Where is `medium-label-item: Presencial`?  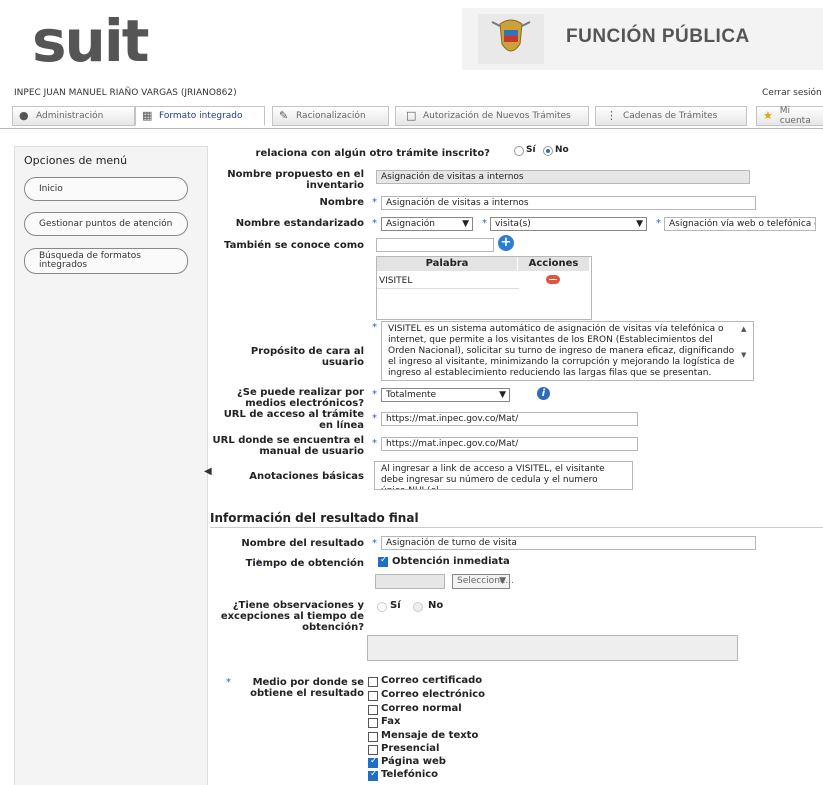 medium-label-item: Presencial is located at coordinates (410, 748).